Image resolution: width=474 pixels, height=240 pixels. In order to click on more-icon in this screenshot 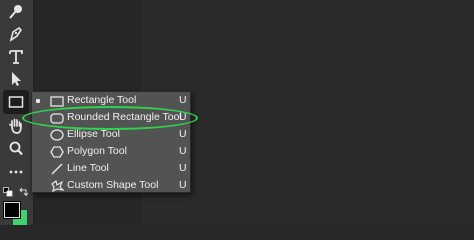, I will do `click(16, 172)`.